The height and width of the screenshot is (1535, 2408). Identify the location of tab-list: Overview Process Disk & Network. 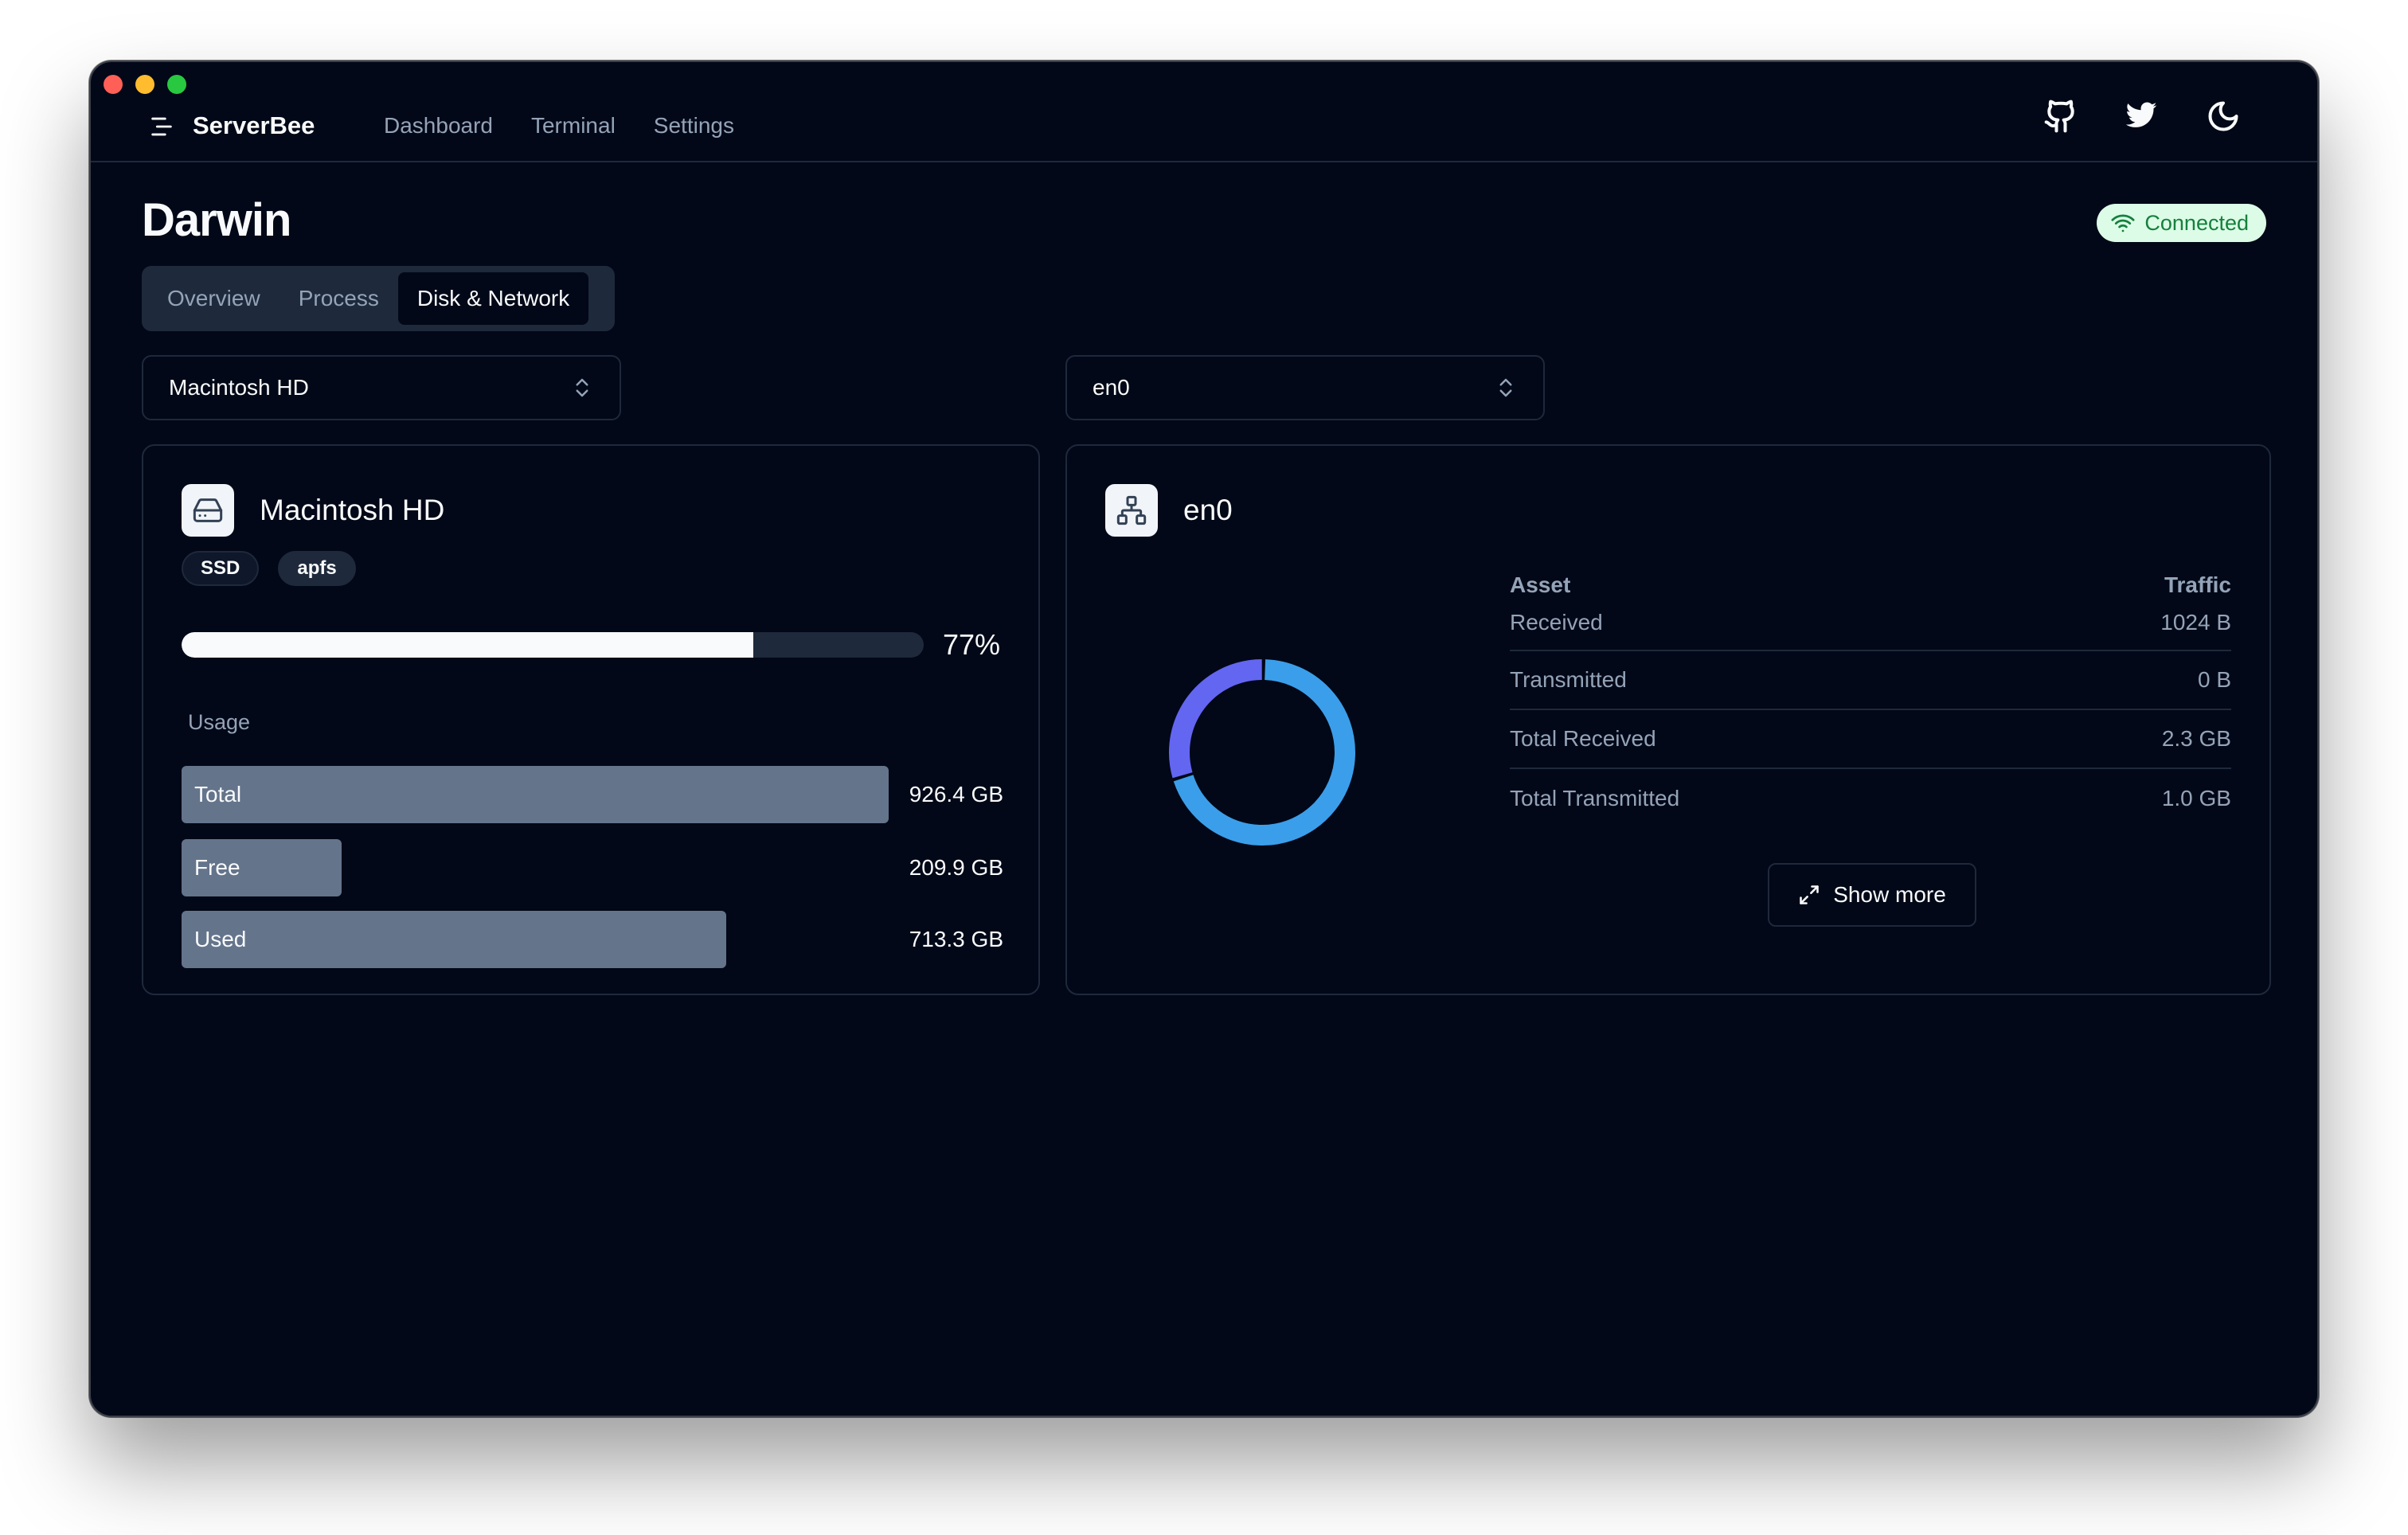
(378, 298).